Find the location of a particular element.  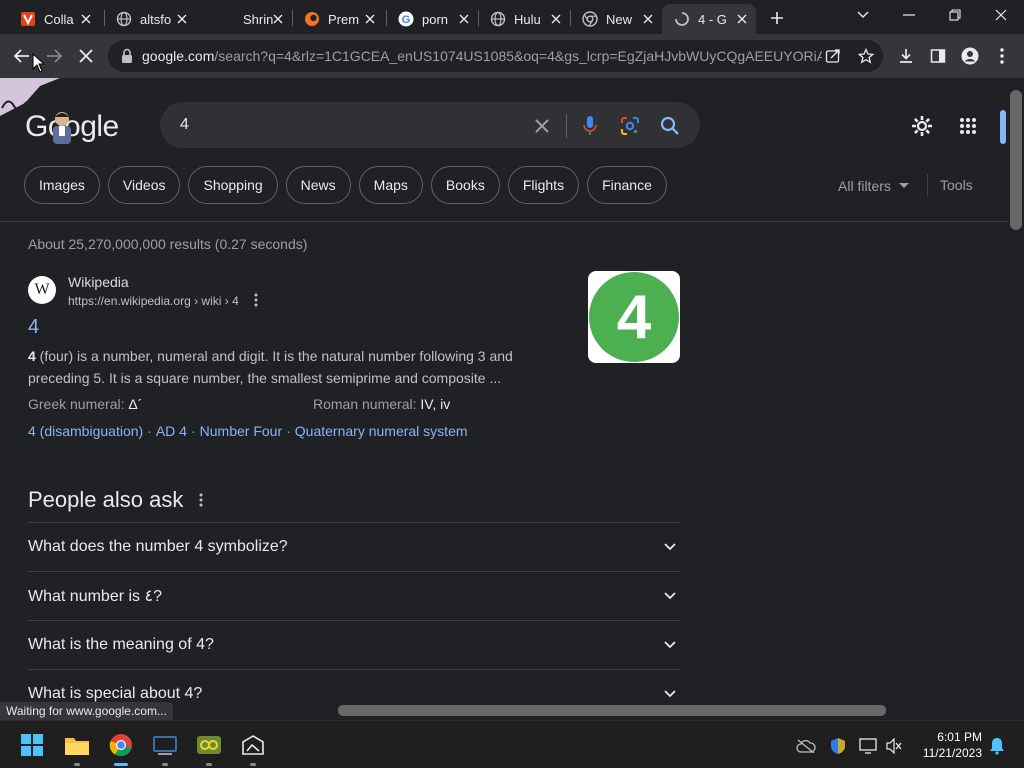

horizontal-scroll-thumb is located at coordinates (612, 710).